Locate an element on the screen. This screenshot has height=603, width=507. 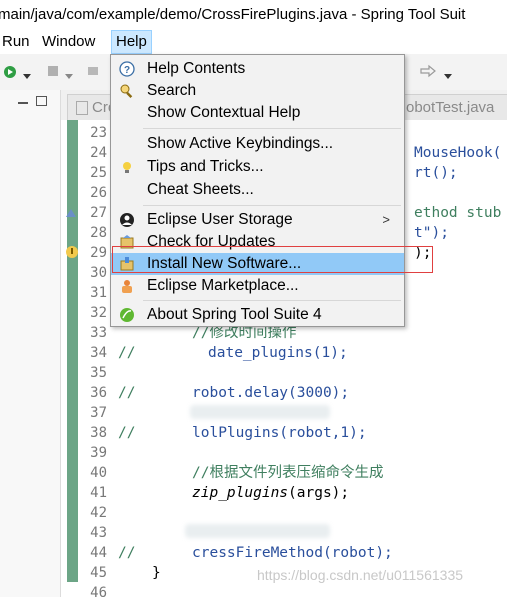
menu-item-label: Search is located at coordinates (172, 90).